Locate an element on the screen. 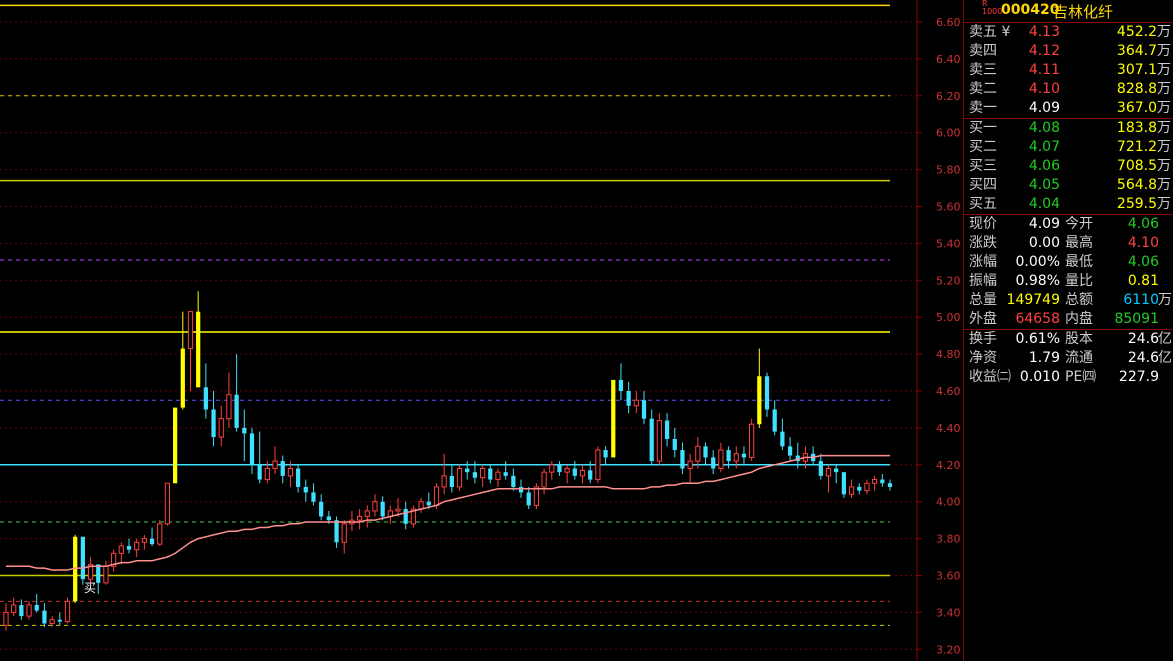 This screenshot has width=1173, height=661. order-book-row: 卖三 4.11 307.1 万 is located at coordinates (1068, 70).